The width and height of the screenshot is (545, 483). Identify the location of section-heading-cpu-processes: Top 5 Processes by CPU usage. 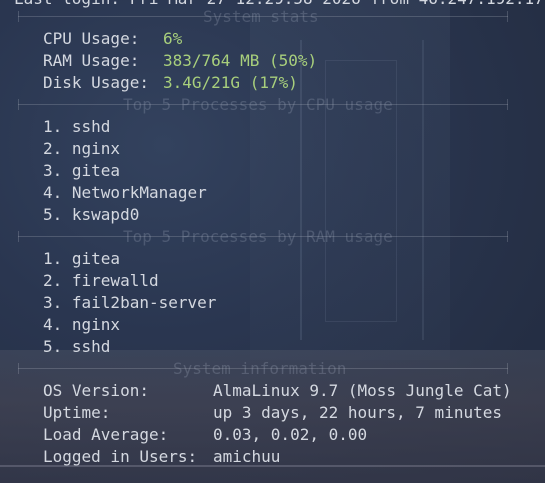
(258, 104).